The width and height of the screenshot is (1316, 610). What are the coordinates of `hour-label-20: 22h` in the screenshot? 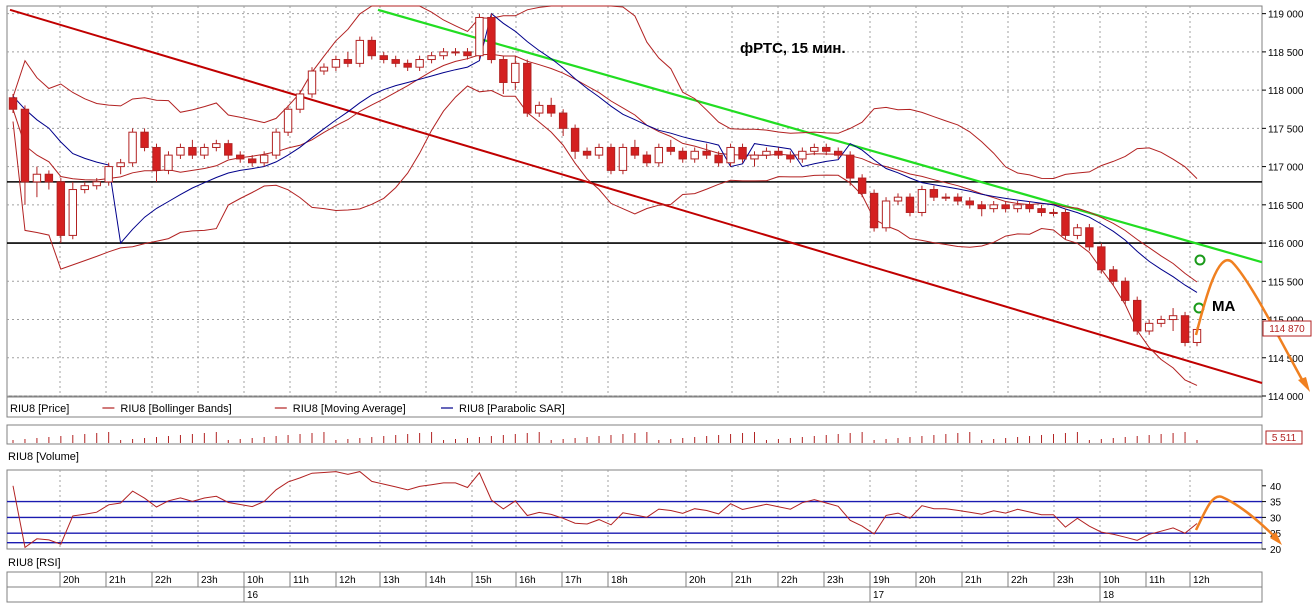 It's located at (1019, 580).